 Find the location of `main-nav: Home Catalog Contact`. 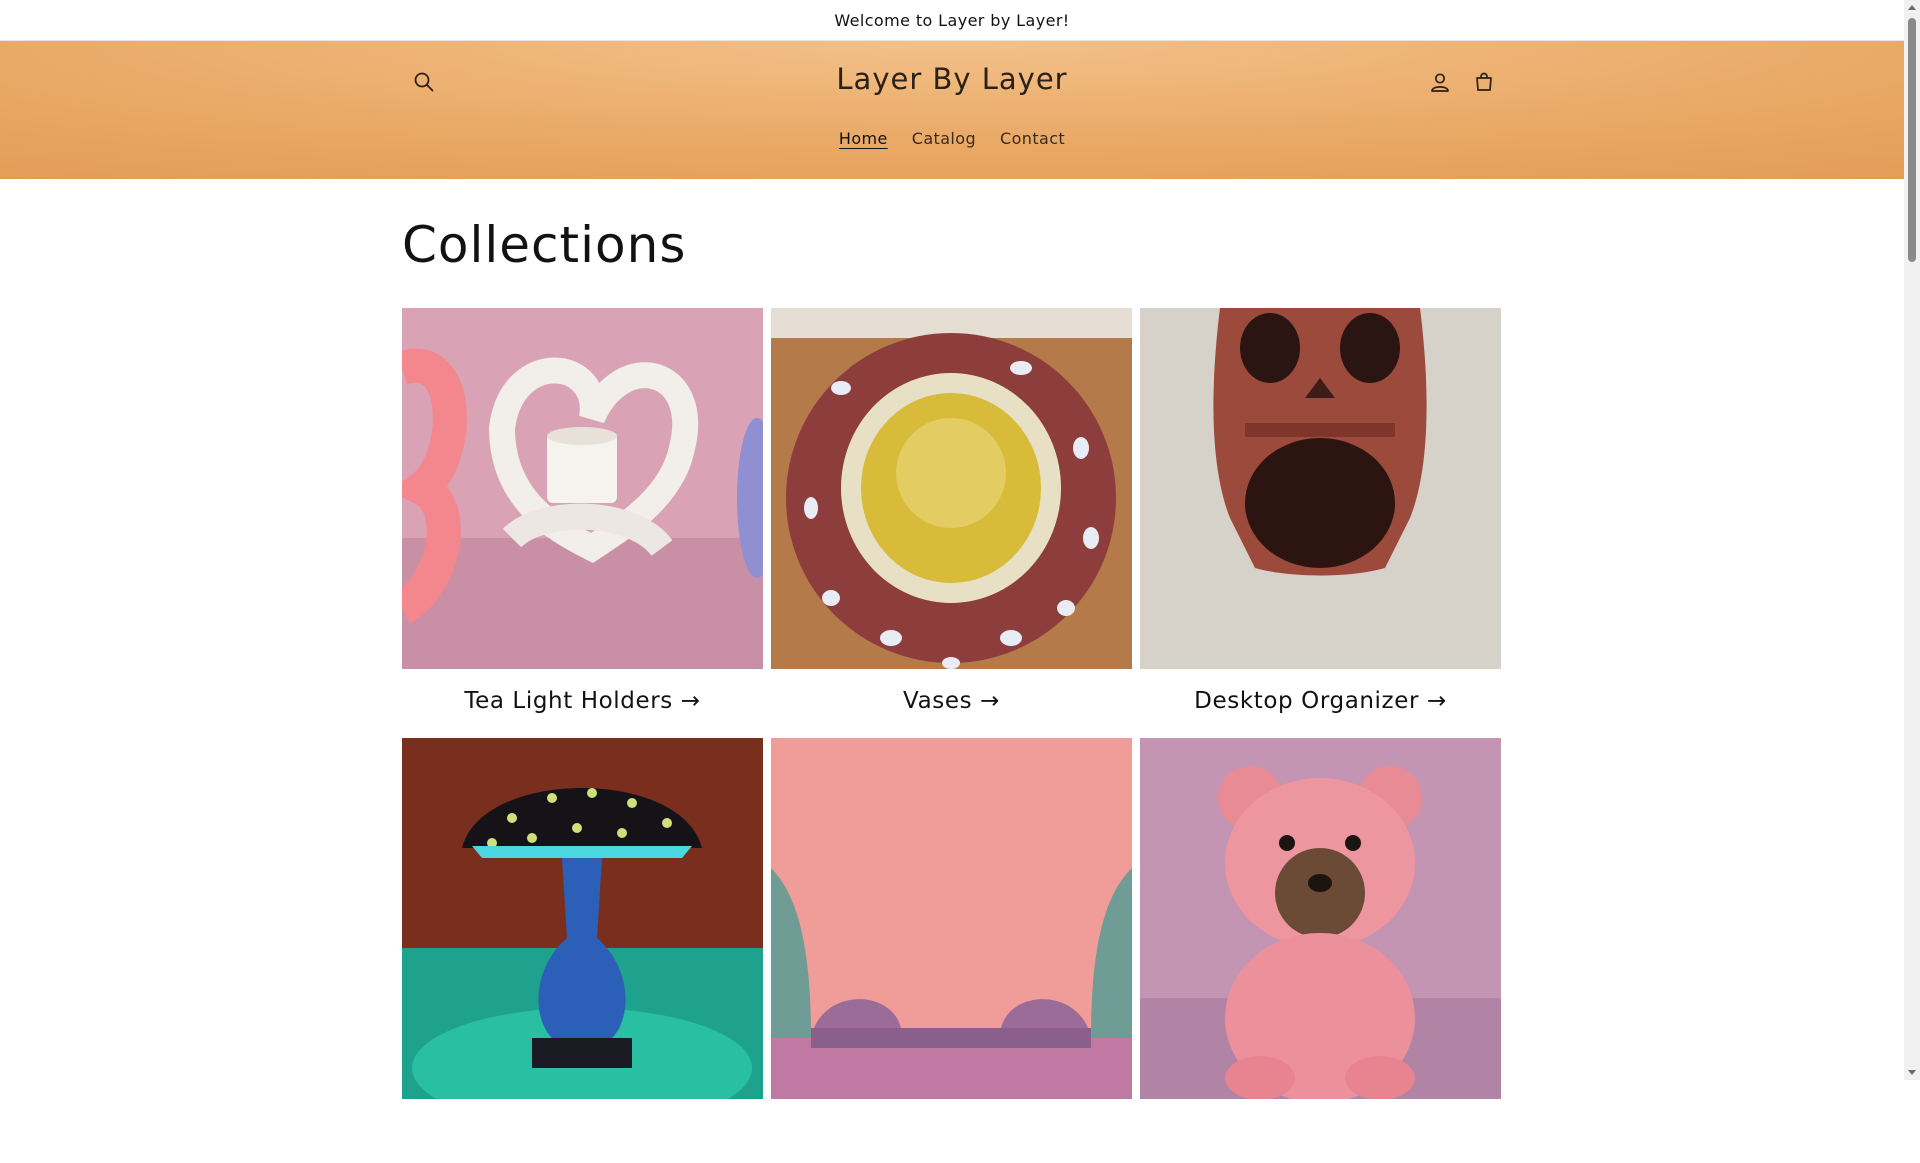

main-nav: Home Catalog Contact is located at coordinates (952, 138).